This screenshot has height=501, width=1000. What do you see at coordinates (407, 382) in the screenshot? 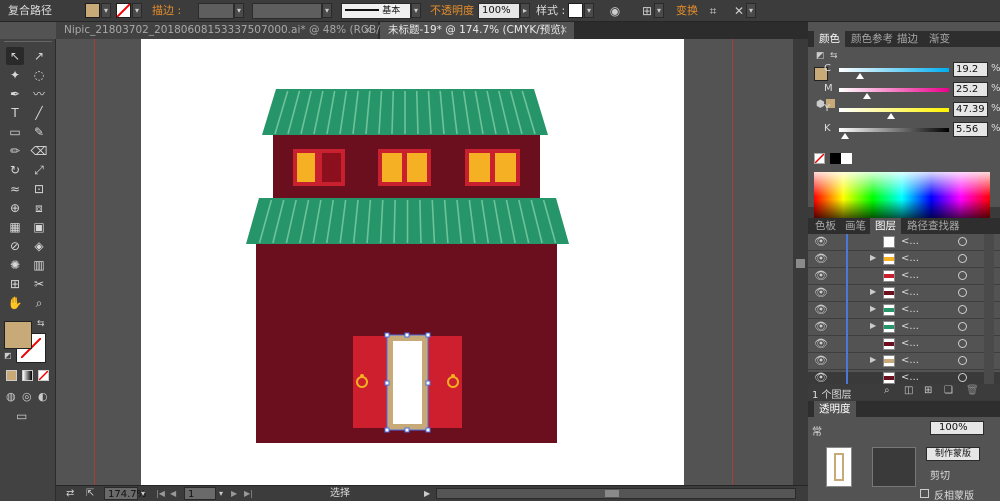
I see `door-opening` at bounding box center [407, 382].